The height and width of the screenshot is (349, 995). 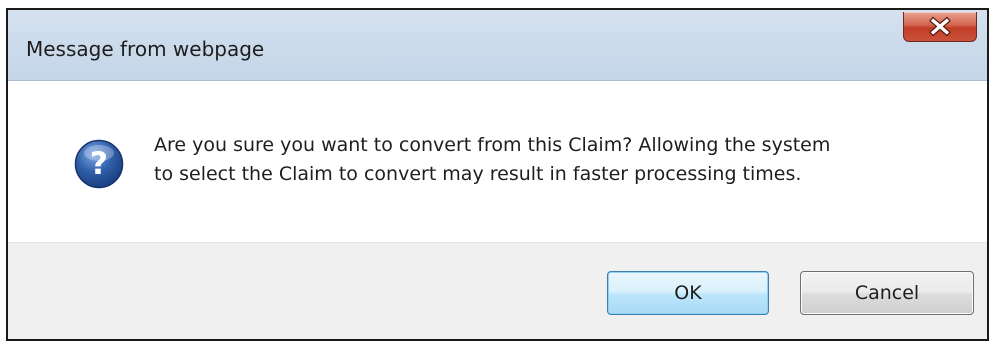 I want to click on question-icon: ?, so click(x=99, y=164).